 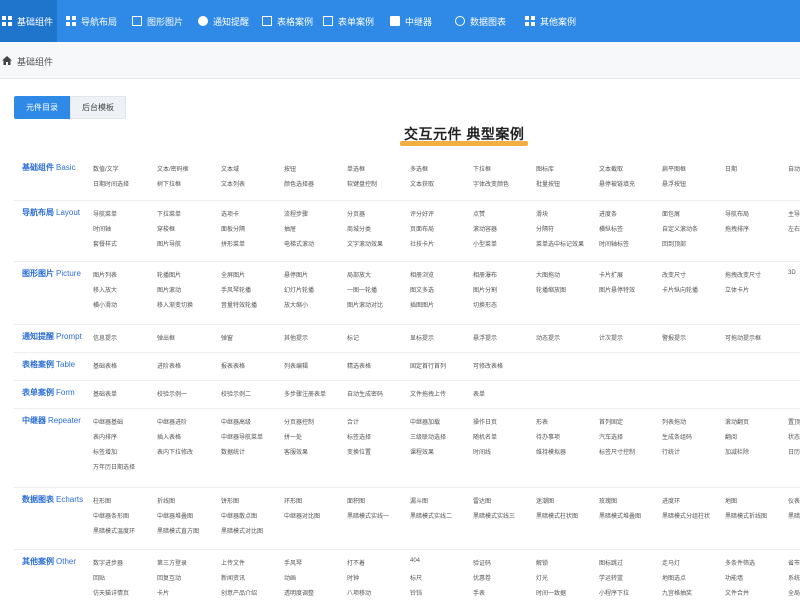 What do you see at coordinates (169, 243) in the screenshot?
I see `catalog-link: 图片导航` at bounding box center [169, 243].